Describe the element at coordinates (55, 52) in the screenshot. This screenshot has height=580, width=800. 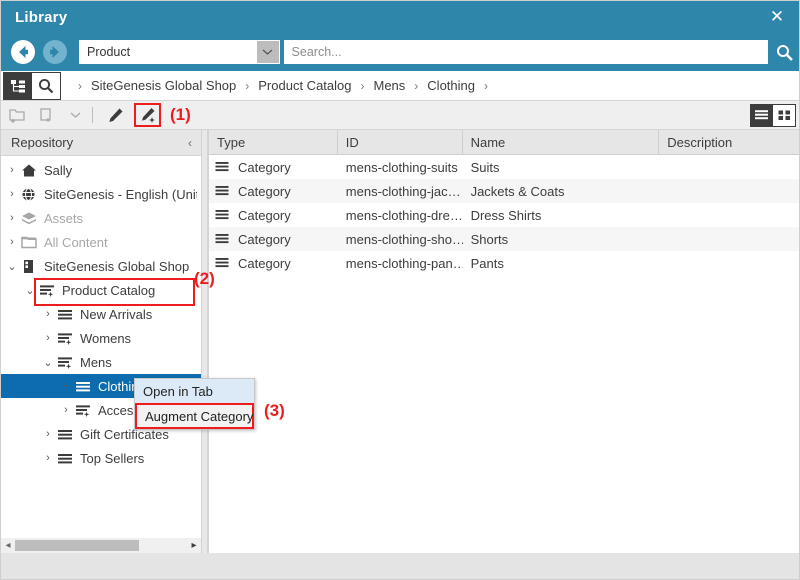
I see `forward-arrow-icon` at that location.